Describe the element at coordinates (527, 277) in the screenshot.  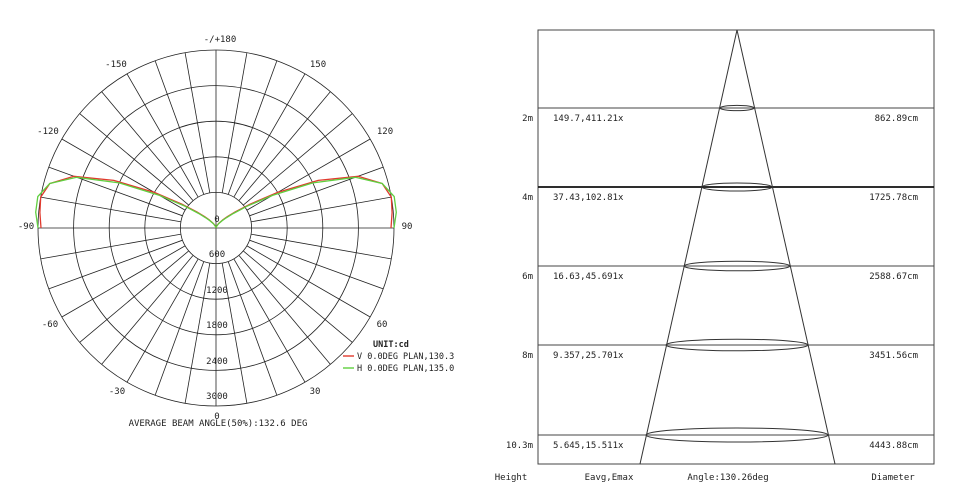
I see `row-height: 6m` at that location.